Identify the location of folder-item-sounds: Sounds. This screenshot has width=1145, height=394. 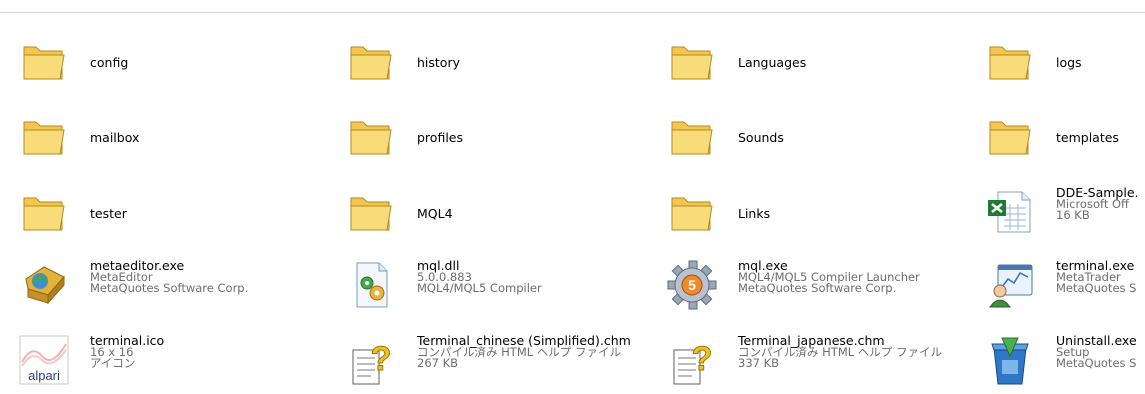
(808, 140).